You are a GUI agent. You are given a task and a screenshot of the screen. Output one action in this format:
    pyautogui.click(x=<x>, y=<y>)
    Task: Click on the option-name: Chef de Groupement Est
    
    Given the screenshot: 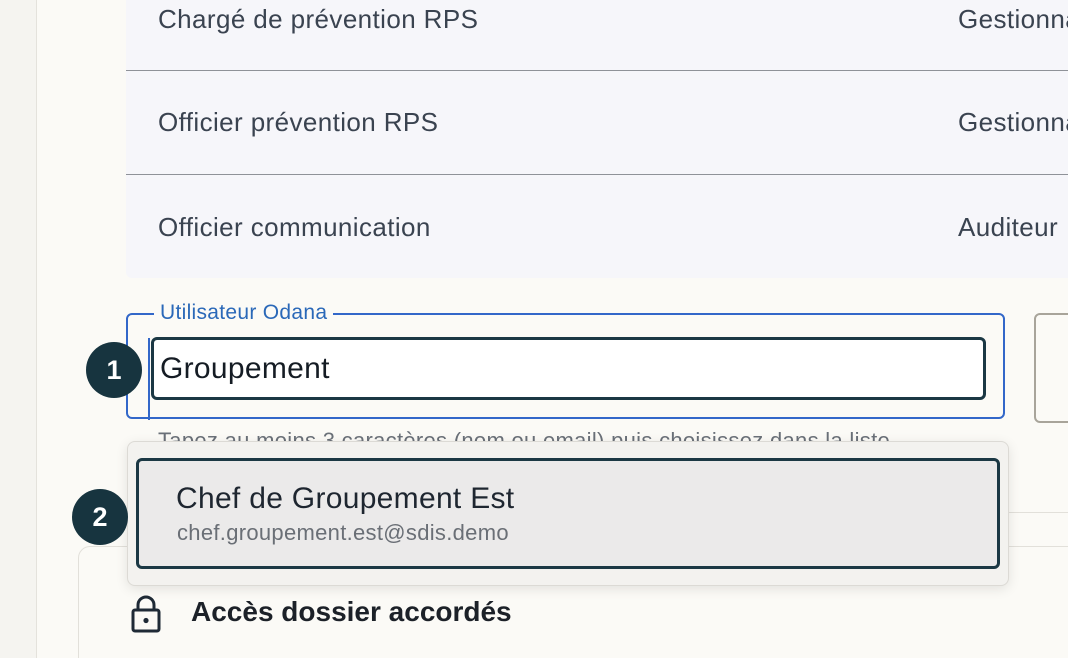 What is the action you would take?
    pyautogui.click(x=345, y=498)
    